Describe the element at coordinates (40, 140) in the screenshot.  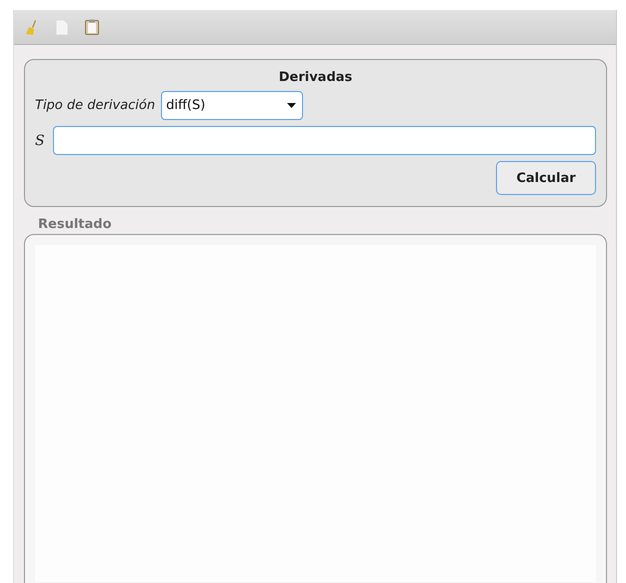
I see `s-label: S` at that location.